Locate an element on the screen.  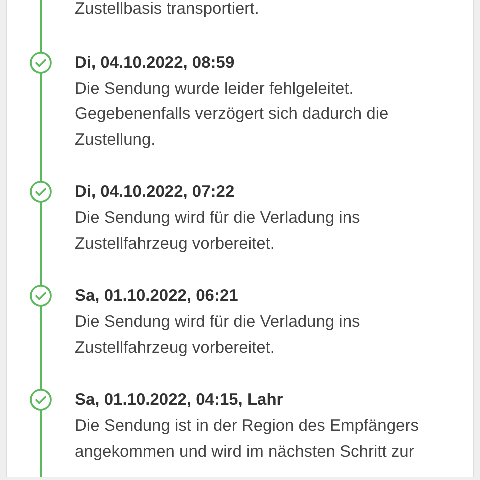
event-timestamp: Sa, 01.10.2022, 04:15, Lahr is located at coordinates (179, 400).